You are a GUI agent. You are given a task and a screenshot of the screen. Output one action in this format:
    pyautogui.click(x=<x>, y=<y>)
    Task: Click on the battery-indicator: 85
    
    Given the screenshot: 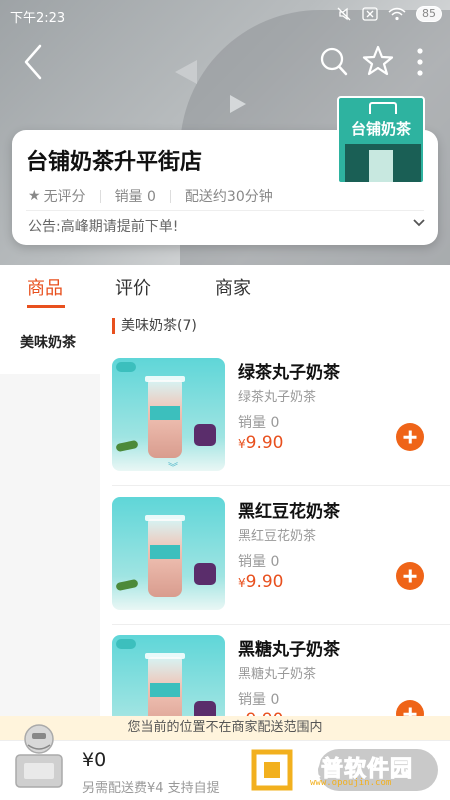 What is the action you would take?
    pyautogui.click(x=429, y=14)
    